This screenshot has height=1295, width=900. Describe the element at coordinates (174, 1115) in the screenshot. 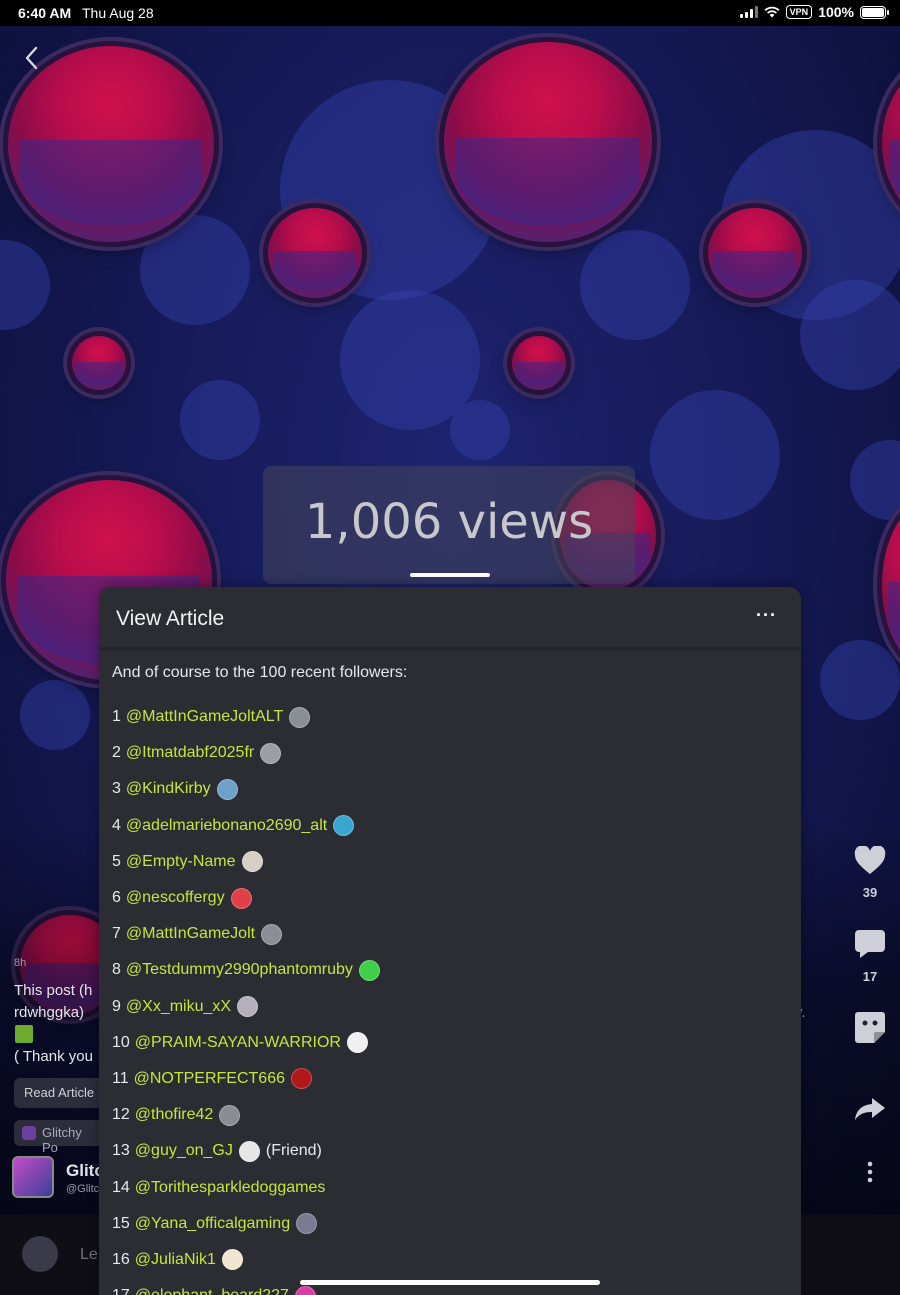

I see `follower-handle-link: @thofire42` at that location.